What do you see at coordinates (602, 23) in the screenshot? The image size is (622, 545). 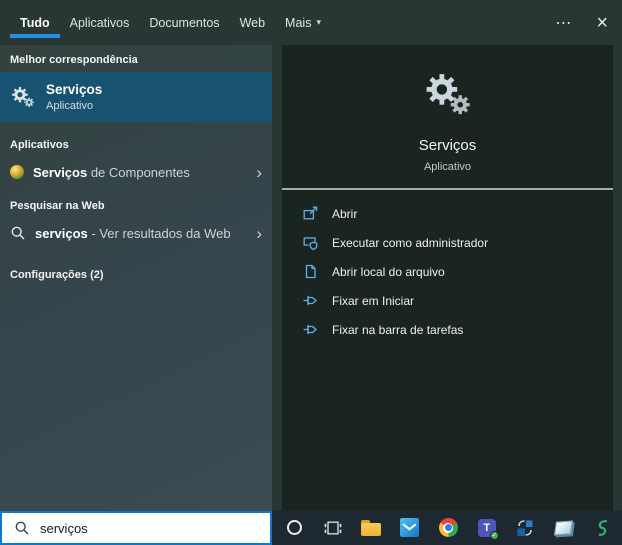 I see `close-icon: ×` at bounding box center [602, 23].